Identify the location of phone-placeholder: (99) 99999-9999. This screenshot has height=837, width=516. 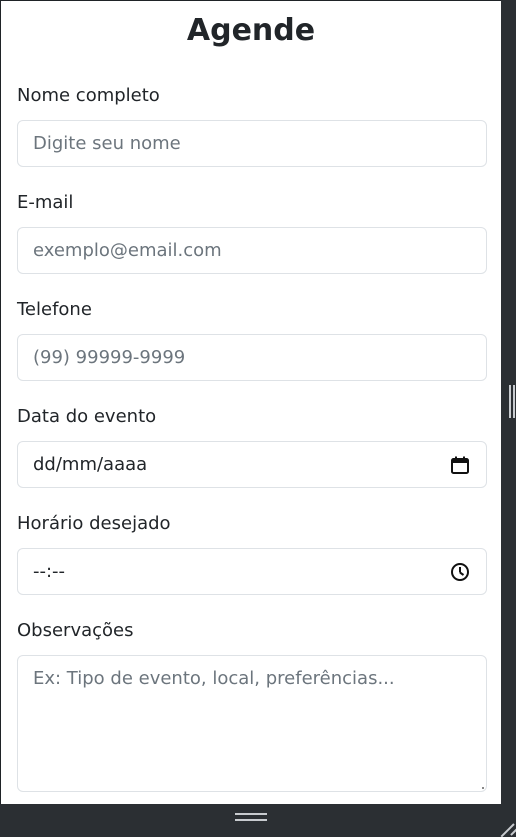
(109, 357).